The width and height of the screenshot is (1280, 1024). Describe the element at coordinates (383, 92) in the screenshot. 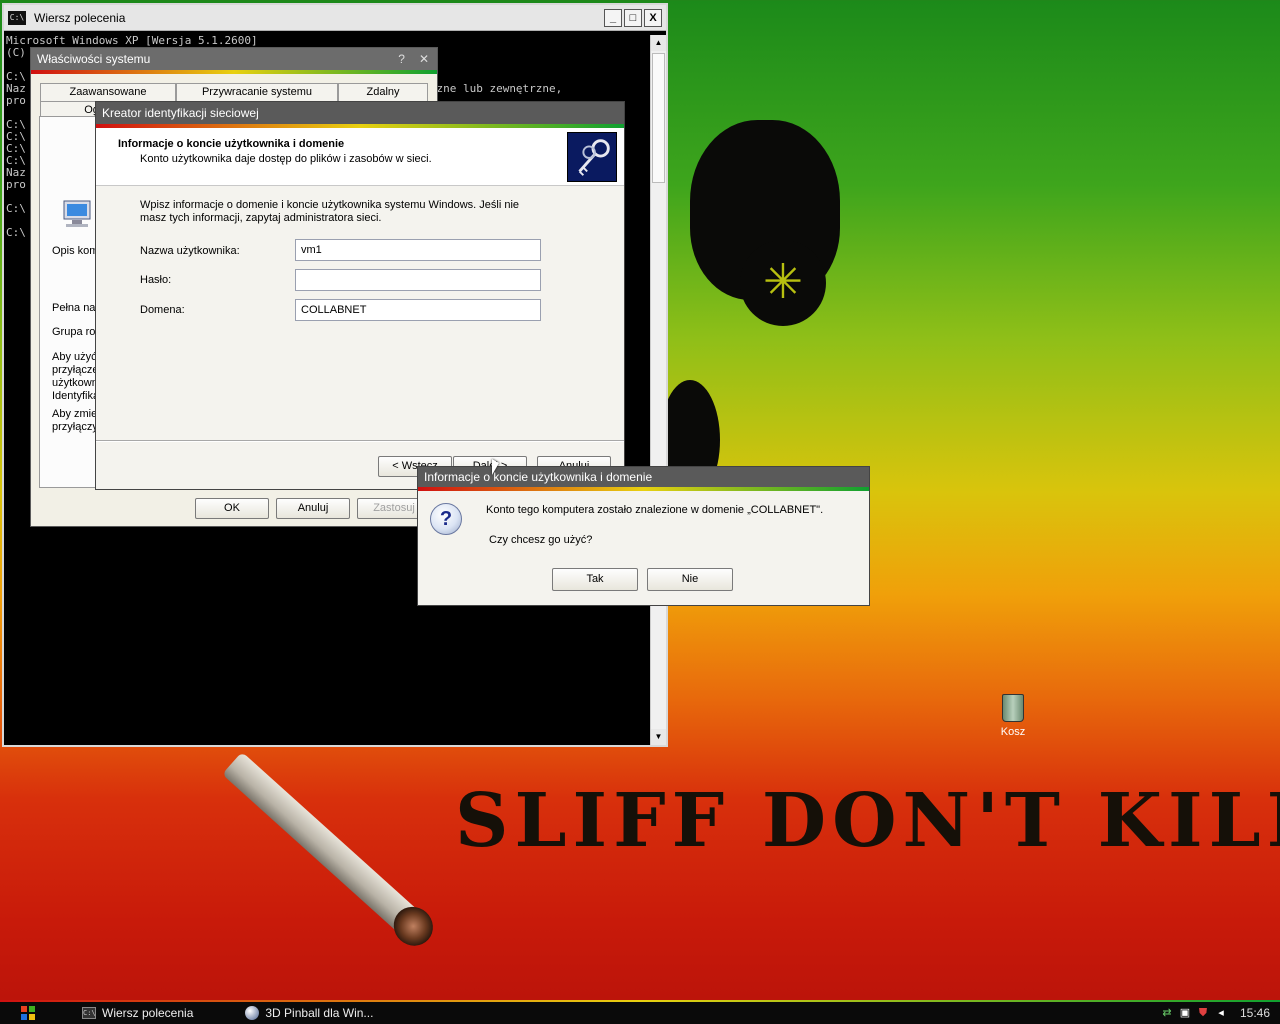

I see `tab-remote: Zdalny` at that location.